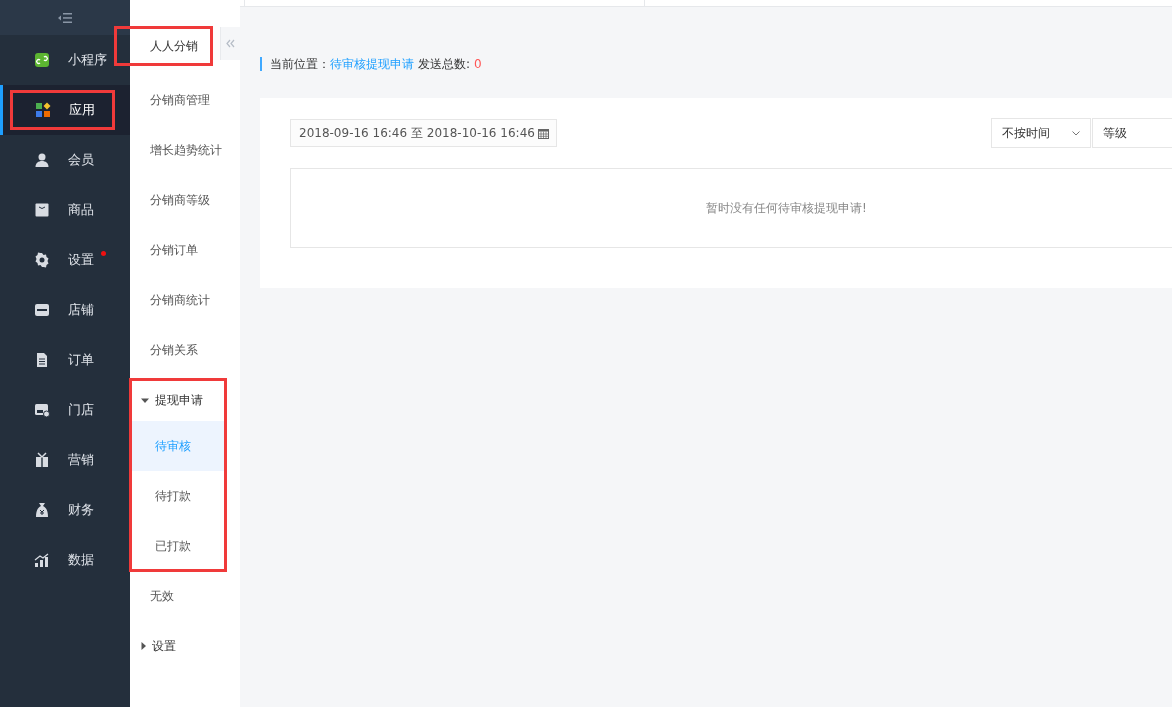  Describe the element at coordinates (65, 560) in the screenshot. I see `sidebar-item: 数据` at that location.